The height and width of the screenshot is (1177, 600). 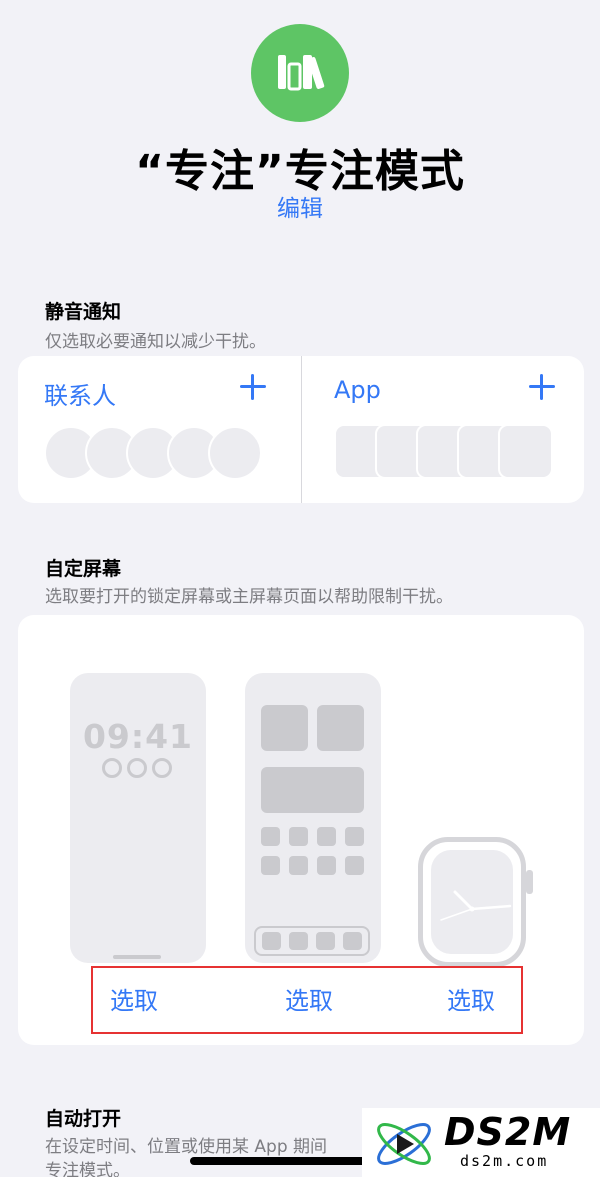 What do you see at coordinates (529, 882) in the screenshot?
I see `watch-crown` at bounding box center [529, 882].